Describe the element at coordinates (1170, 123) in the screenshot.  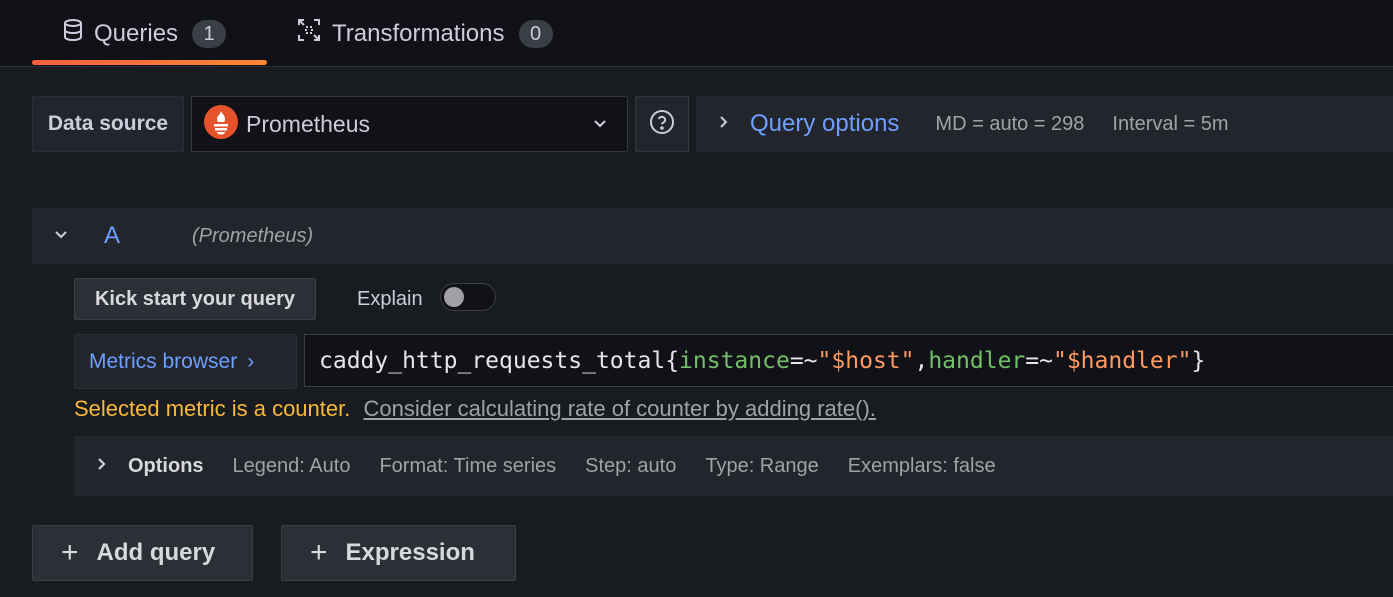
I see `query-options-interval: Interval = 5m` at that location.